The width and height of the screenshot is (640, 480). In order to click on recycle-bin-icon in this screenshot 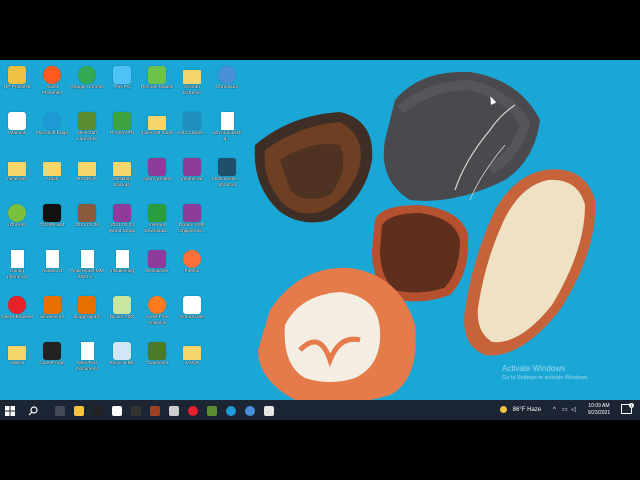, I will do `click(122, 351)`.